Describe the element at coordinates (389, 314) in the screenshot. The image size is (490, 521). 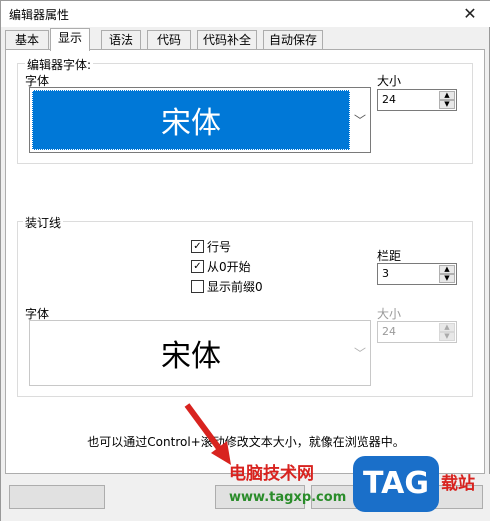
I see `gutter-size-label: 大小` at that location.